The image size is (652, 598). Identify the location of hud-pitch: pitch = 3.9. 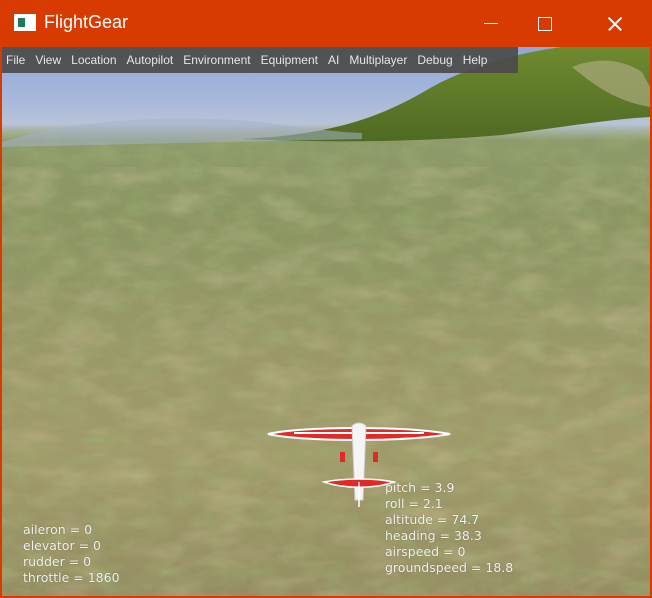
(420, 487).